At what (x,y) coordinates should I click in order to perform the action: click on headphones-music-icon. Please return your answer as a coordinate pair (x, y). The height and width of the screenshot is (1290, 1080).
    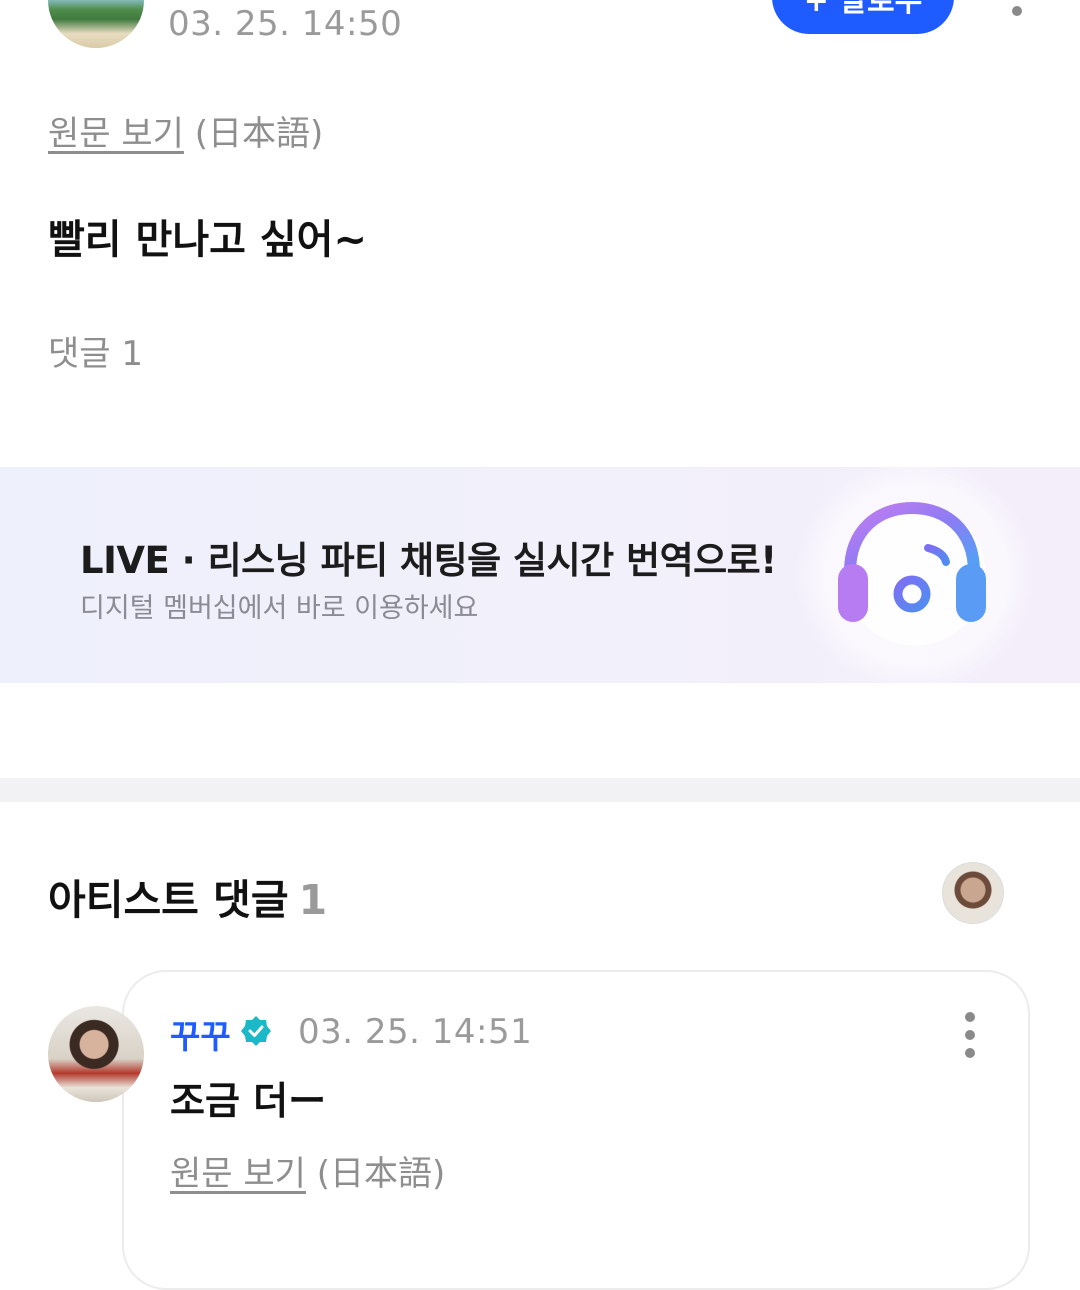
    Looking at the image, I should click on (912, 561).